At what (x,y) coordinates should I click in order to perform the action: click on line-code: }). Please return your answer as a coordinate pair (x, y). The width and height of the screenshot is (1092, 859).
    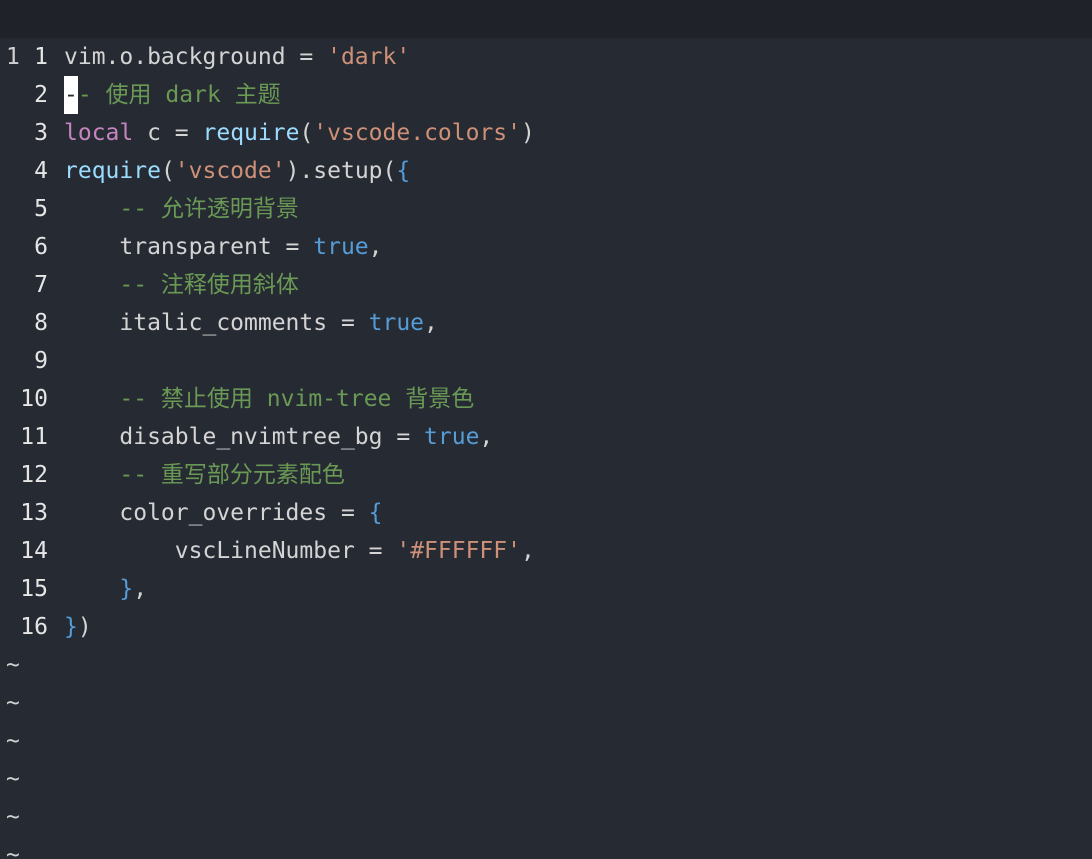
    Looking at the image, I should click on (78, 627).